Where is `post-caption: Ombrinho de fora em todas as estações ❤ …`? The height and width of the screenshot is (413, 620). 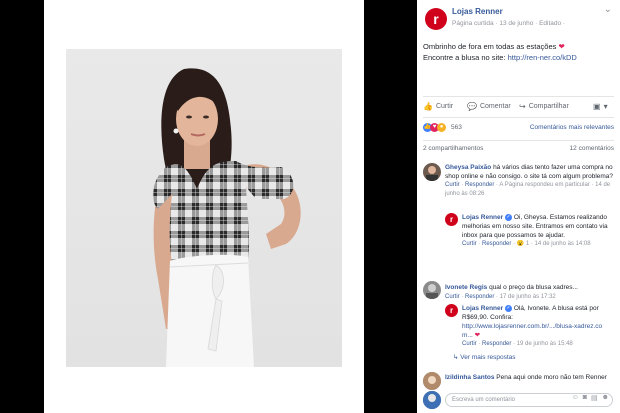
post-caption: Ombrinho de fora em todas as estações ❤ … is located at coordinates (519, 52).